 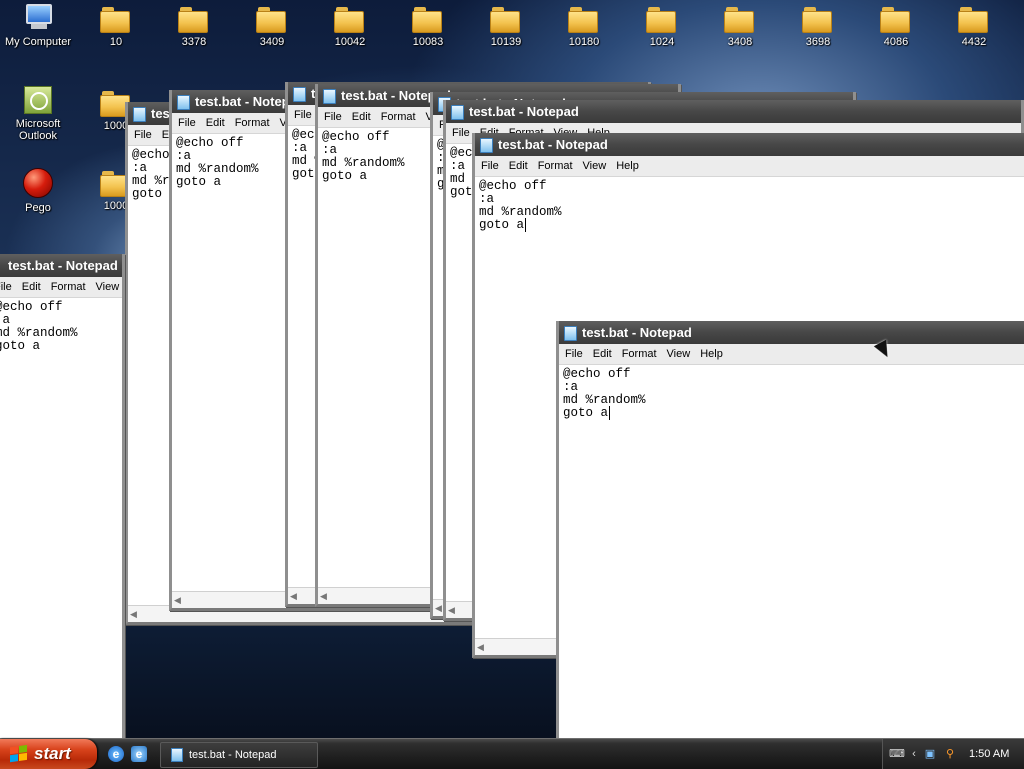 What do you see at coordinates (604, 400) in the screenshot?
I see `text-line: md %random%` at bounding box center [604, 400].